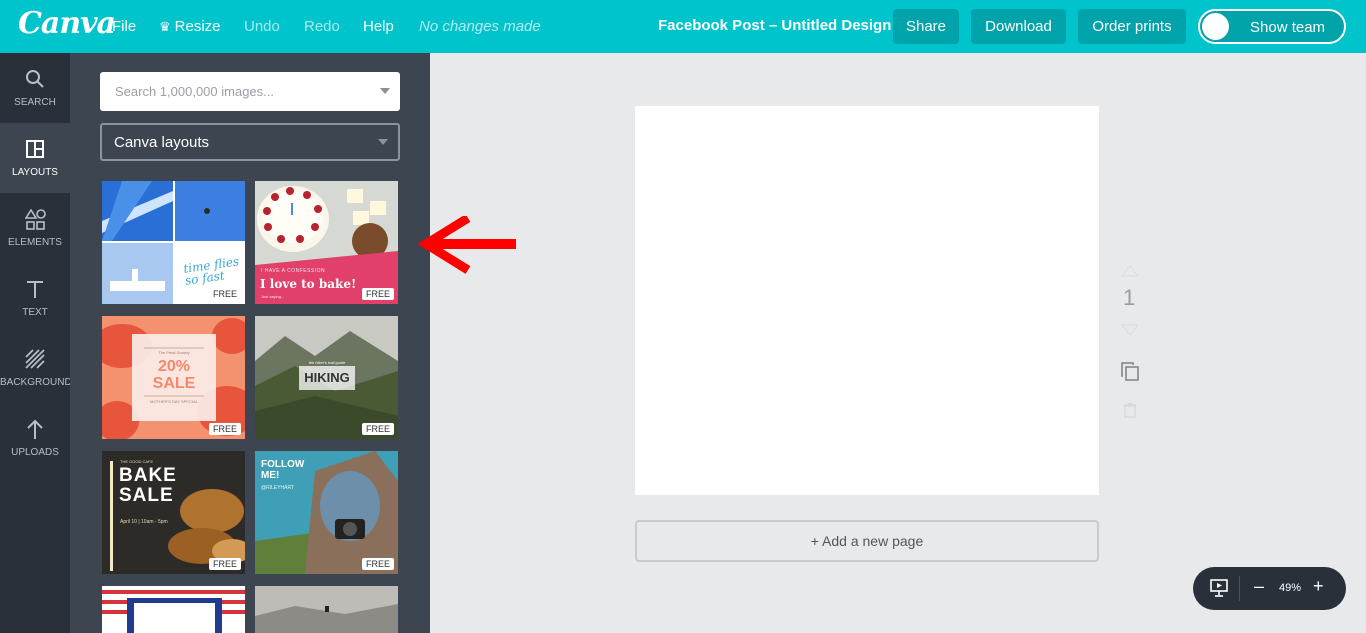  Describe the element at coordinates (36, 382) in the screenshot. I see `nav-label: BACKGROUND` at that location.